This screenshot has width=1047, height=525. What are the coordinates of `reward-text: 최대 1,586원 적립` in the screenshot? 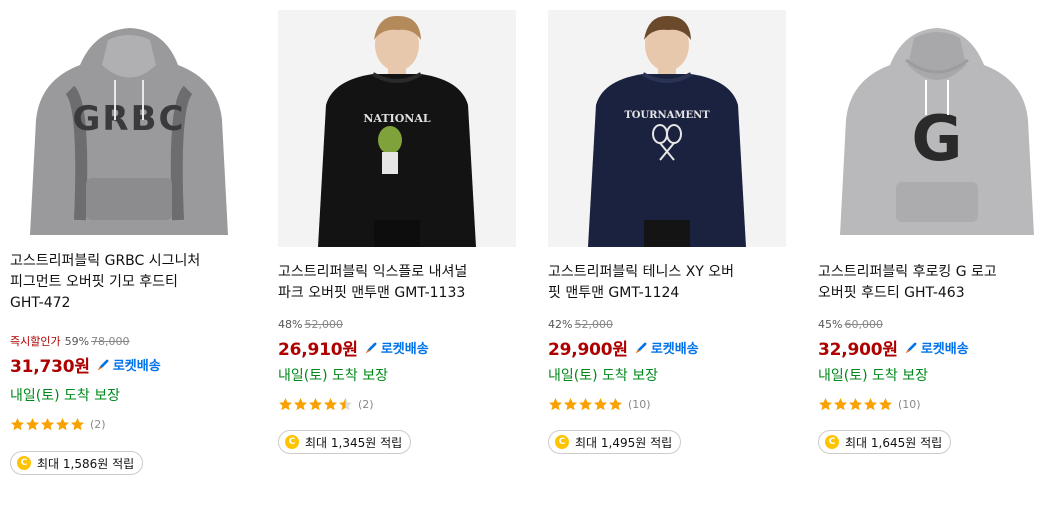 It's located at (86, 463).